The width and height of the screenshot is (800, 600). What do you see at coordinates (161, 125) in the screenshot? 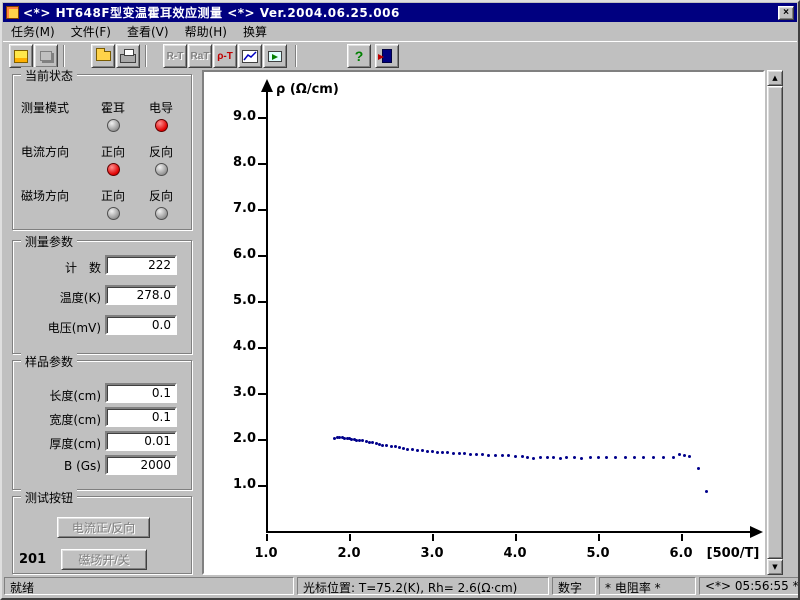
I see `conduct-mode-led` at bounding box center [161, 125].